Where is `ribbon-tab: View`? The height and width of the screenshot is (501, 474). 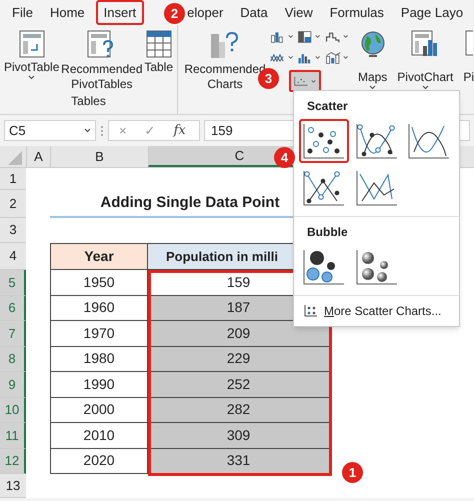
ribbon-tab: View is located at coordinates (298, 12).